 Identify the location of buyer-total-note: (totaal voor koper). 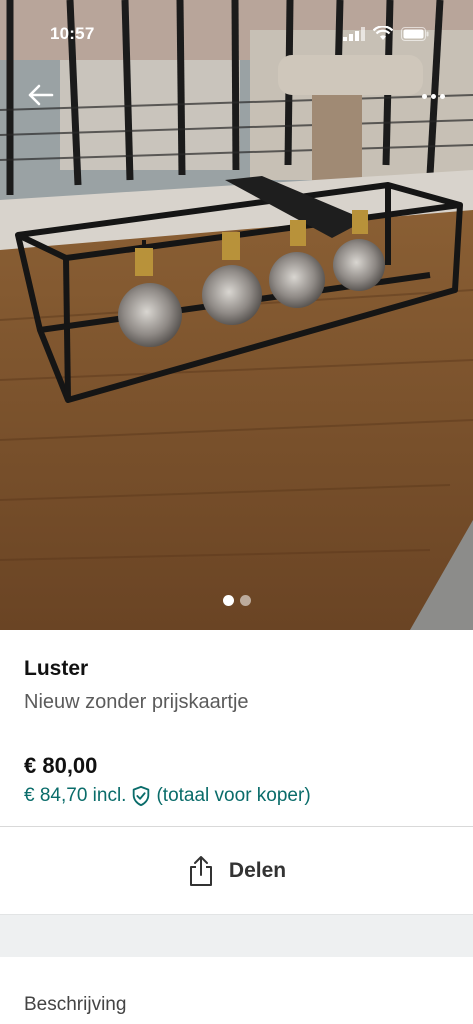
(233, 795).